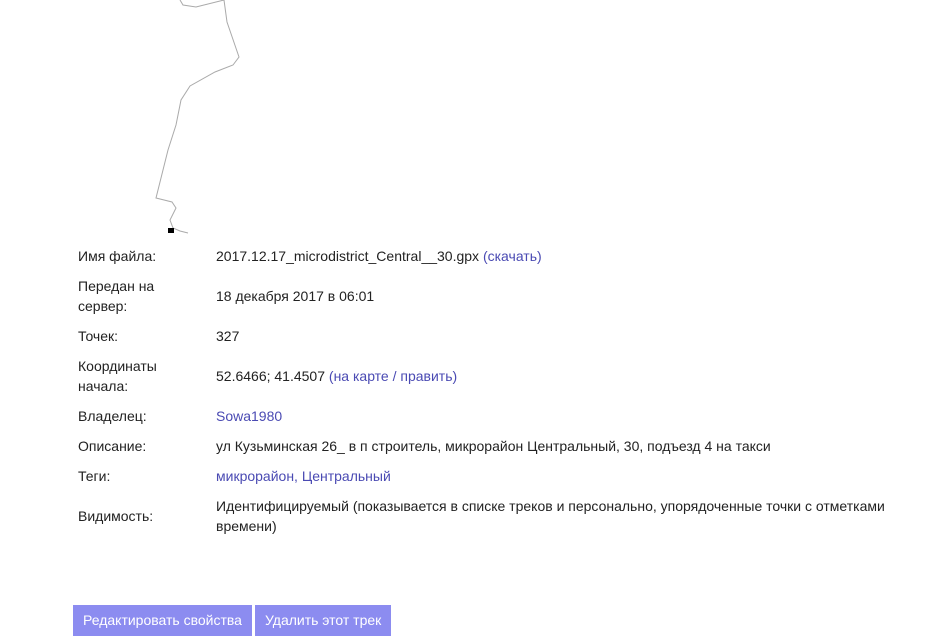 Image resolution: width=936 pixels, height=636 pixels. I want to click on start-coords-label: Координаты начала:, so click(117, 376).